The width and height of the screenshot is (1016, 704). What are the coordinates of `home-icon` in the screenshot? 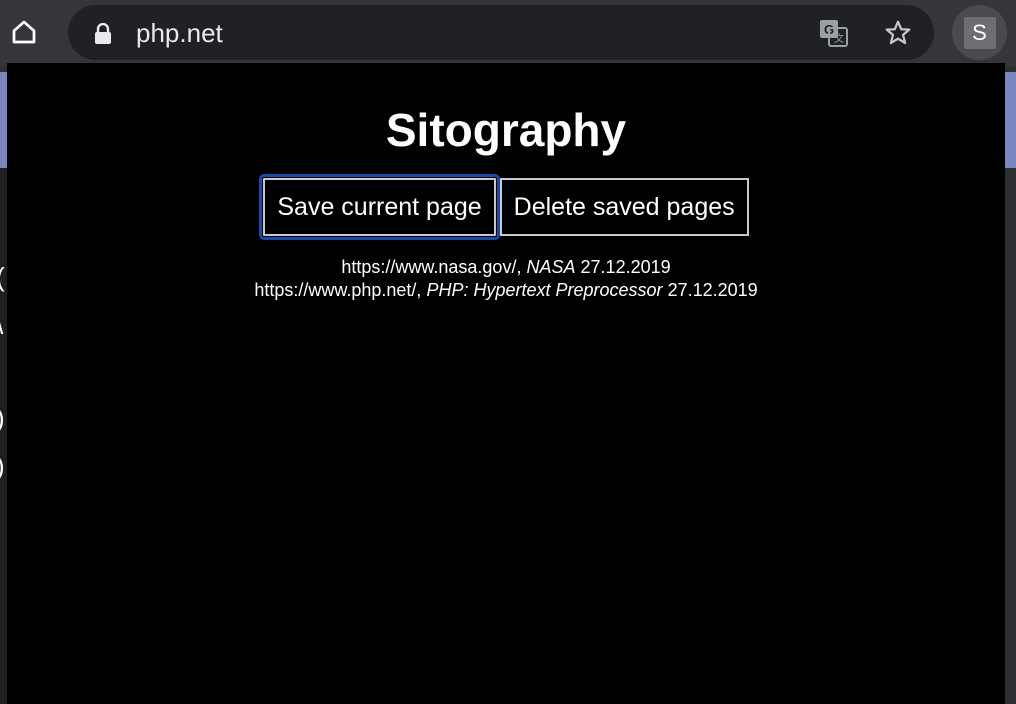 It's located at (24, 32).